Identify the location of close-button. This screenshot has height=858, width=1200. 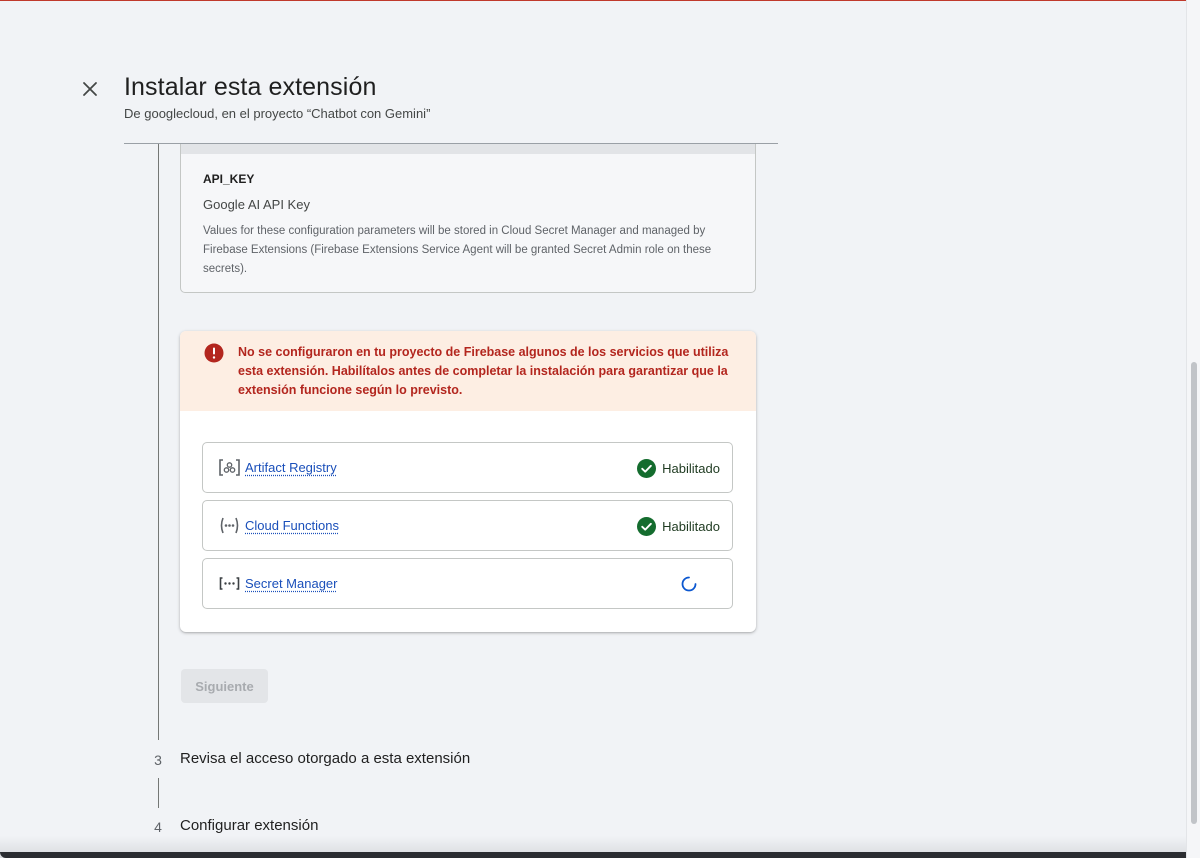
(90, 89).